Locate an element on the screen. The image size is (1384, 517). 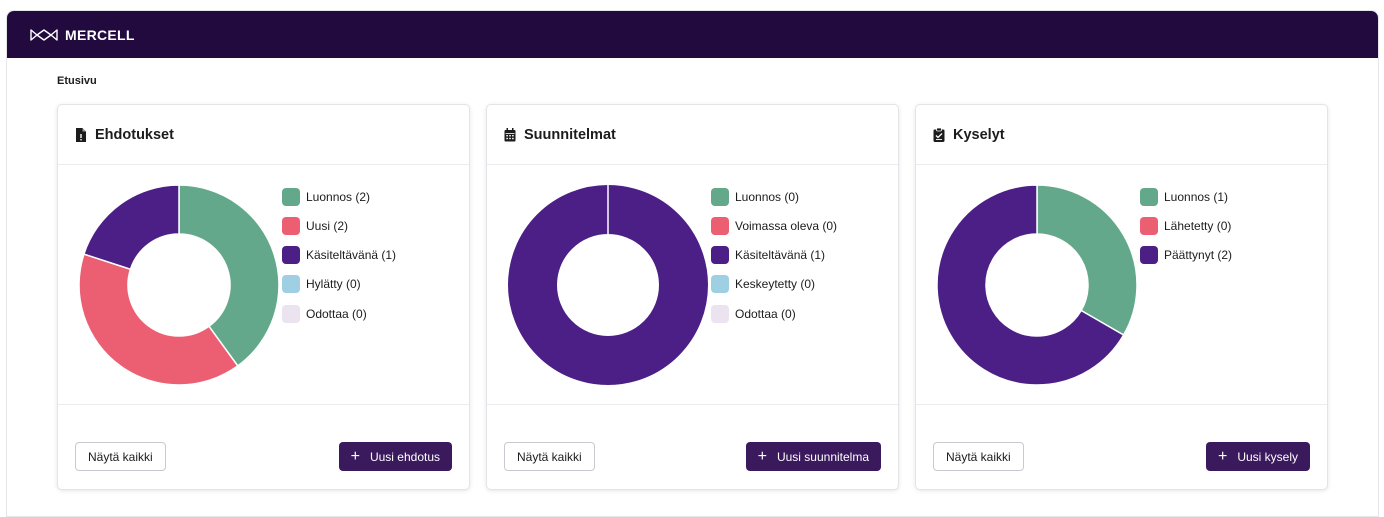
legend-item: Uusi (2) is located at coordinates (339, 225).